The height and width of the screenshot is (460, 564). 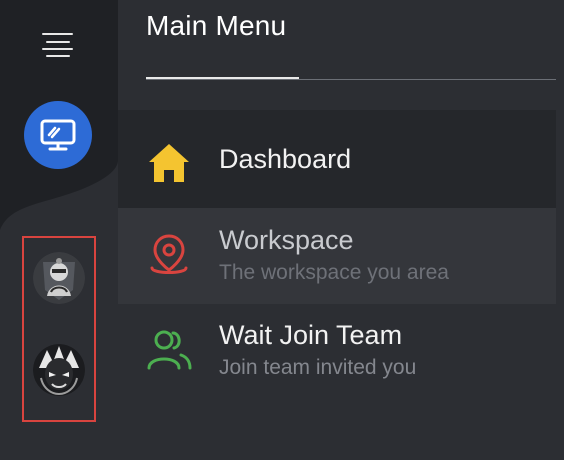 I want to click on menu-item-subtitle: The workspace you area, so click(x=334, y=272).